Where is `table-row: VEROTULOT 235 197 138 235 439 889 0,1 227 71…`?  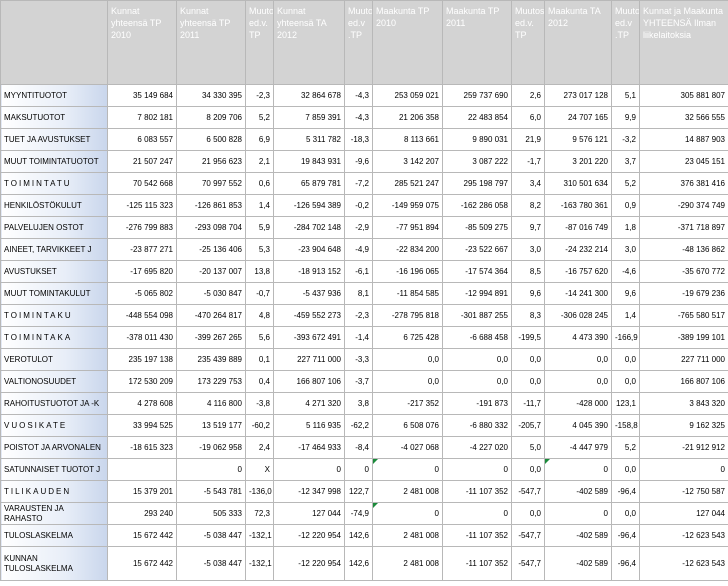 table-row: VEROTULOT 235 197 138 235 439 889 0,1 227 71… is located at coordinates (364, 359).